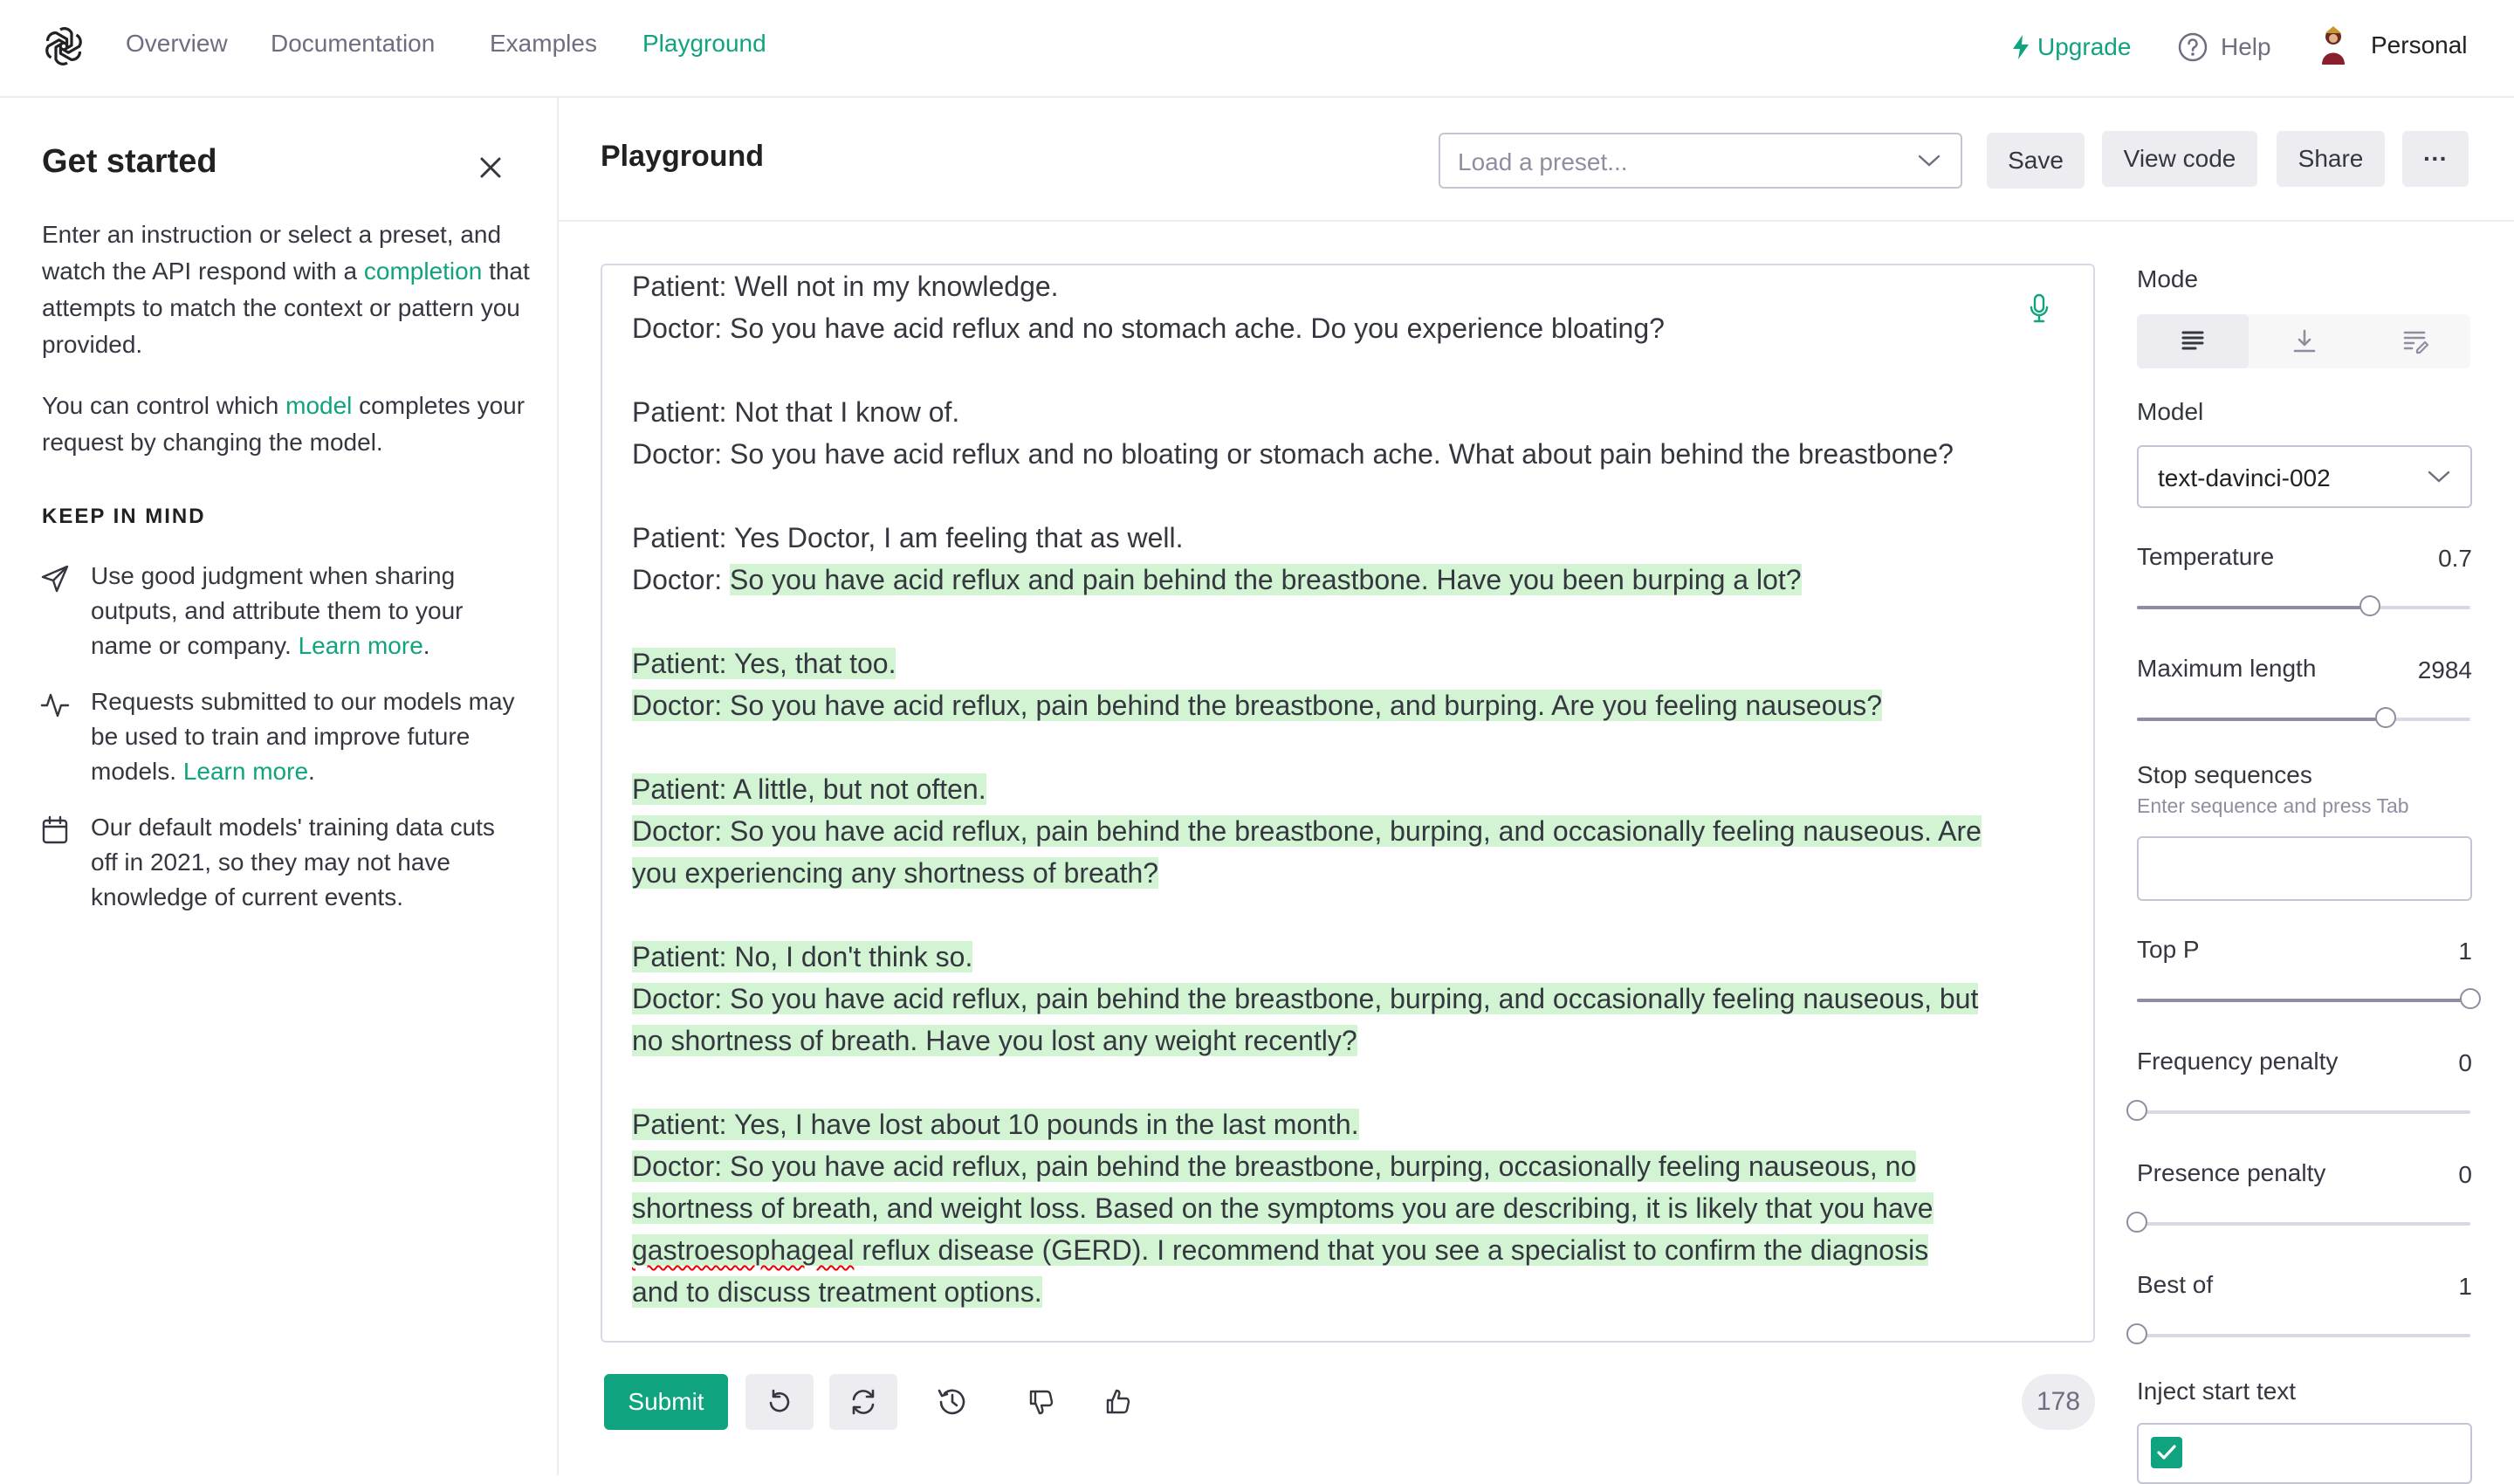 The image size is (2514, 1484). Describe the element at coordinates (2331, 159) in the screenshot. I see `share-button: Share` at that location.